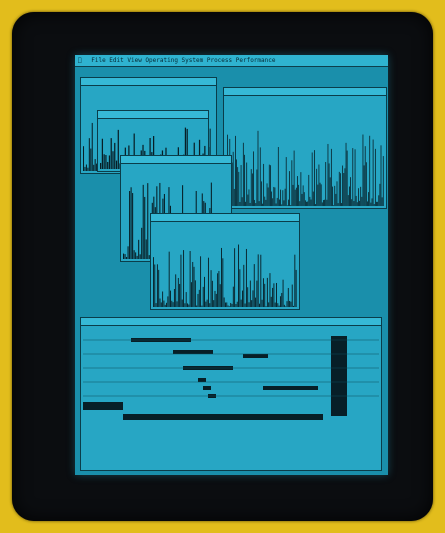 The width and height of the screenshot is (445, 533). What do you see at coordinates (225, 265) in the screenshot?
I see `bars-plot-center` at bounding box center [225, 265].